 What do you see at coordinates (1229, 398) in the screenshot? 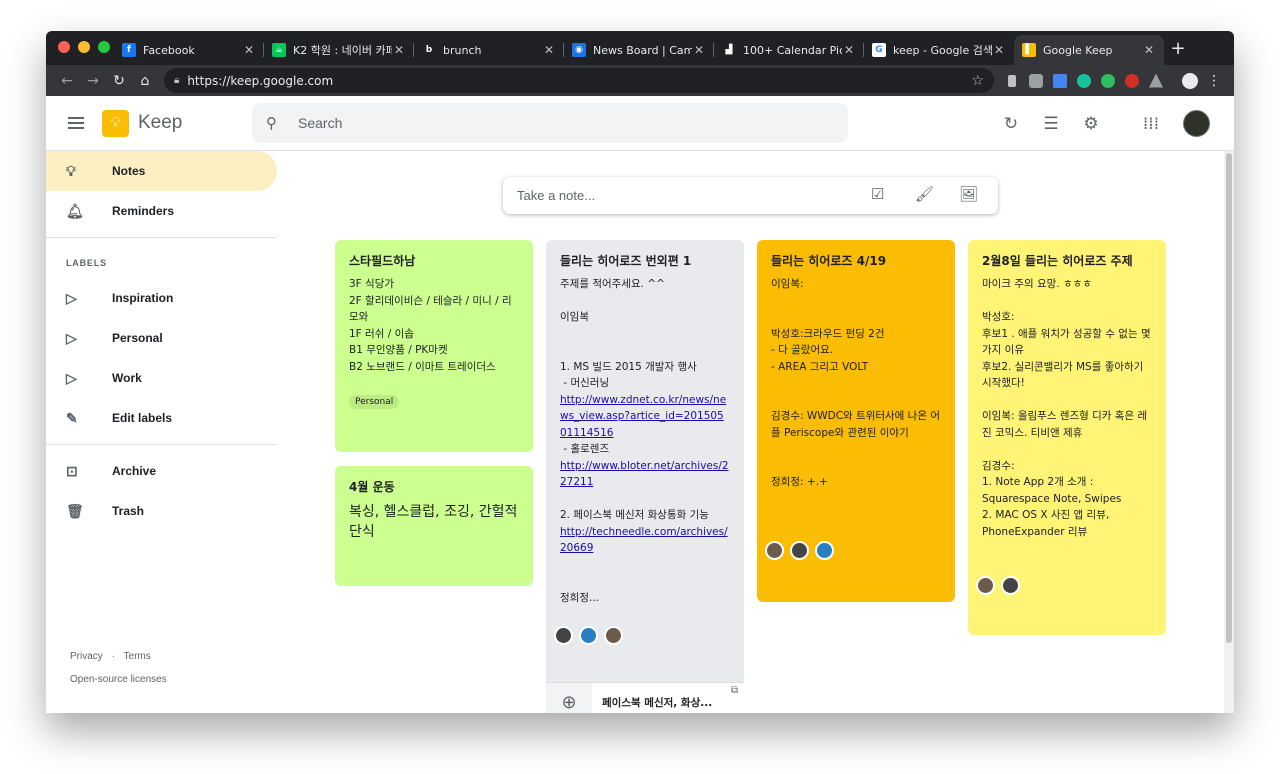
I see `scrollbar-thumb` at bounding box center [1229, 398].